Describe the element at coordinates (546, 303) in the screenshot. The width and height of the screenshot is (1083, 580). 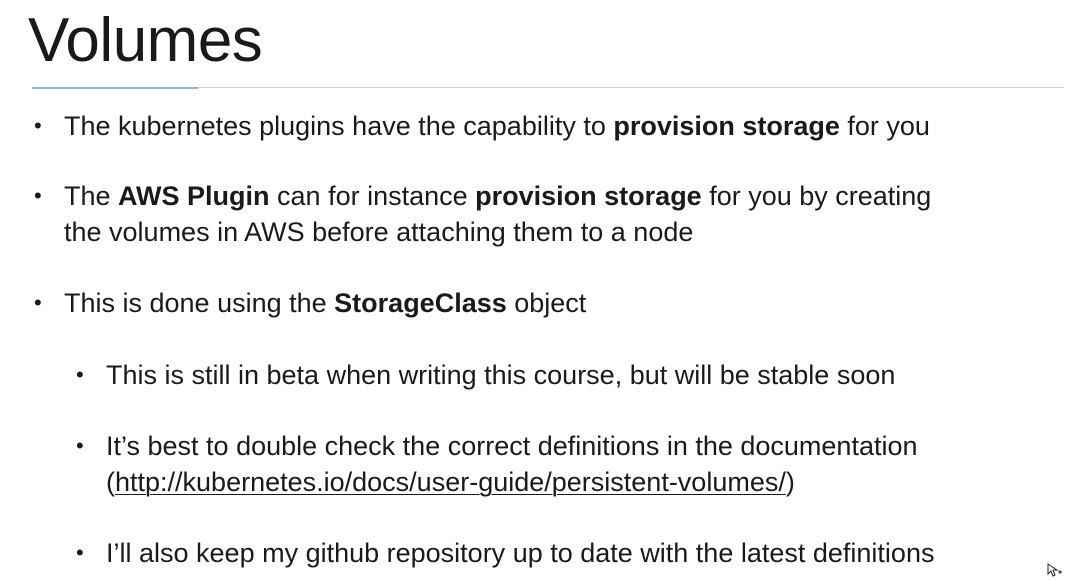
I see `bullet-text: object` at that location.